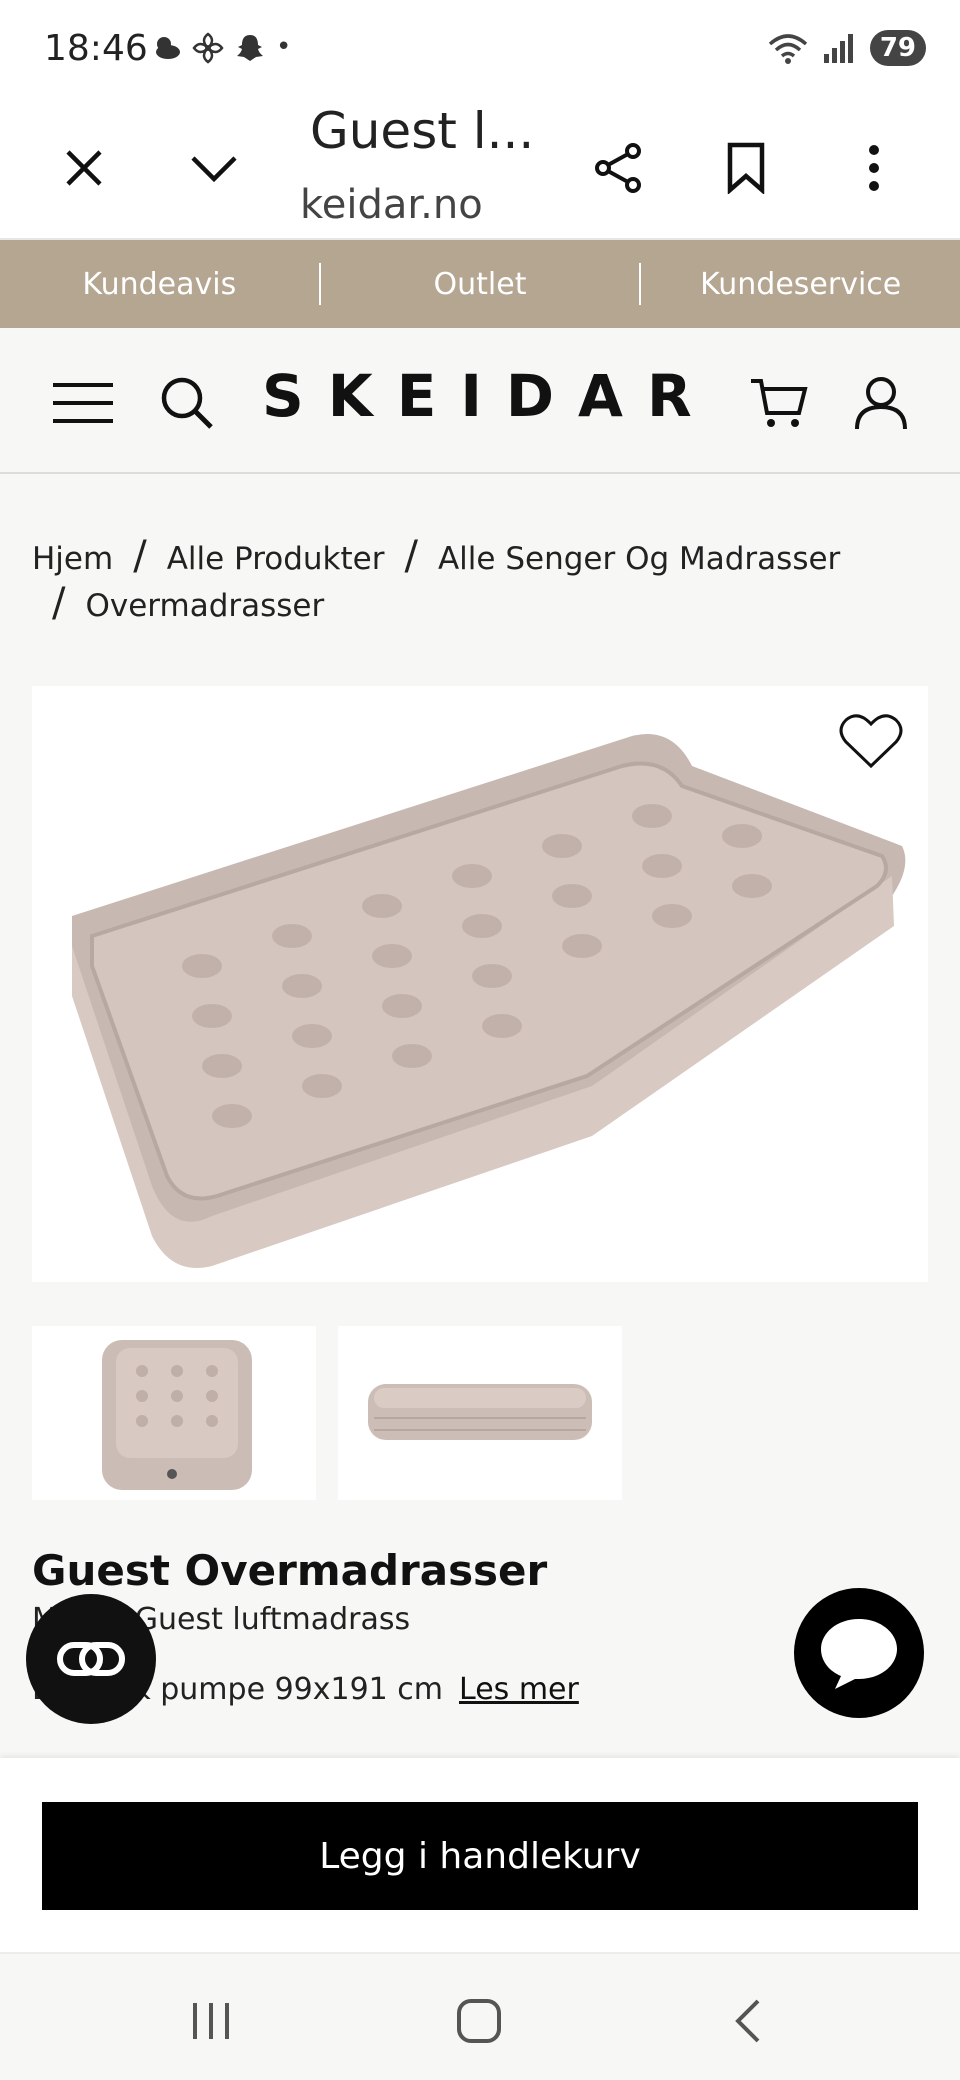 The width and height of the screenshot is (960, 2080). I want to click on mattress-side-thumbnail-image, so click(480, 1412).